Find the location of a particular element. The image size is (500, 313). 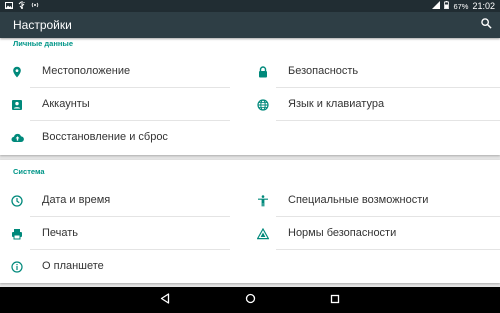

account-icon is located at coordinates (17, 105).